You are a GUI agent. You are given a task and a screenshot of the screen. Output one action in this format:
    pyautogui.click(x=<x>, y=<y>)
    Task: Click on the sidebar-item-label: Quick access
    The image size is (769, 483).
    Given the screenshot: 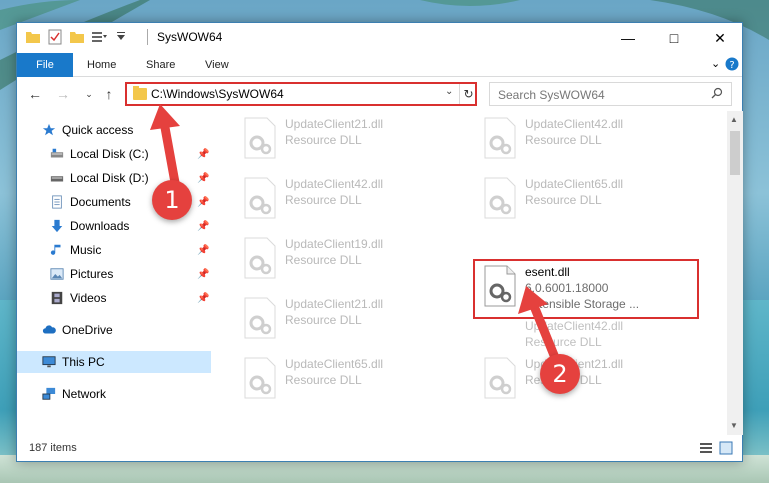 What is the action you would take?
    pyautogui.click(x=98, y=130)
    